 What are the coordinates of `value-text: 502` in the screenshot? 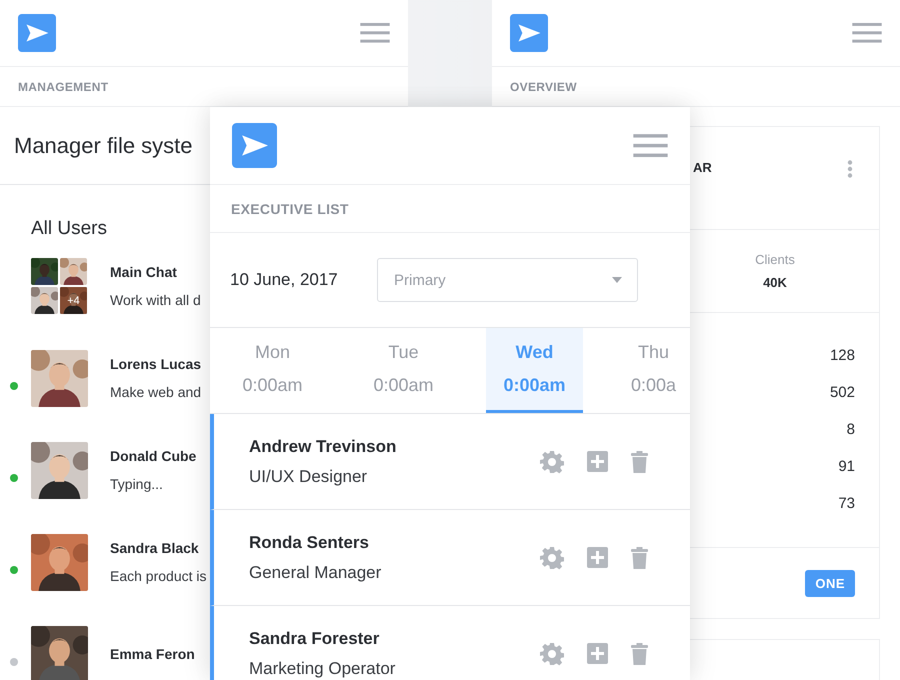 It's located at (842, 393).